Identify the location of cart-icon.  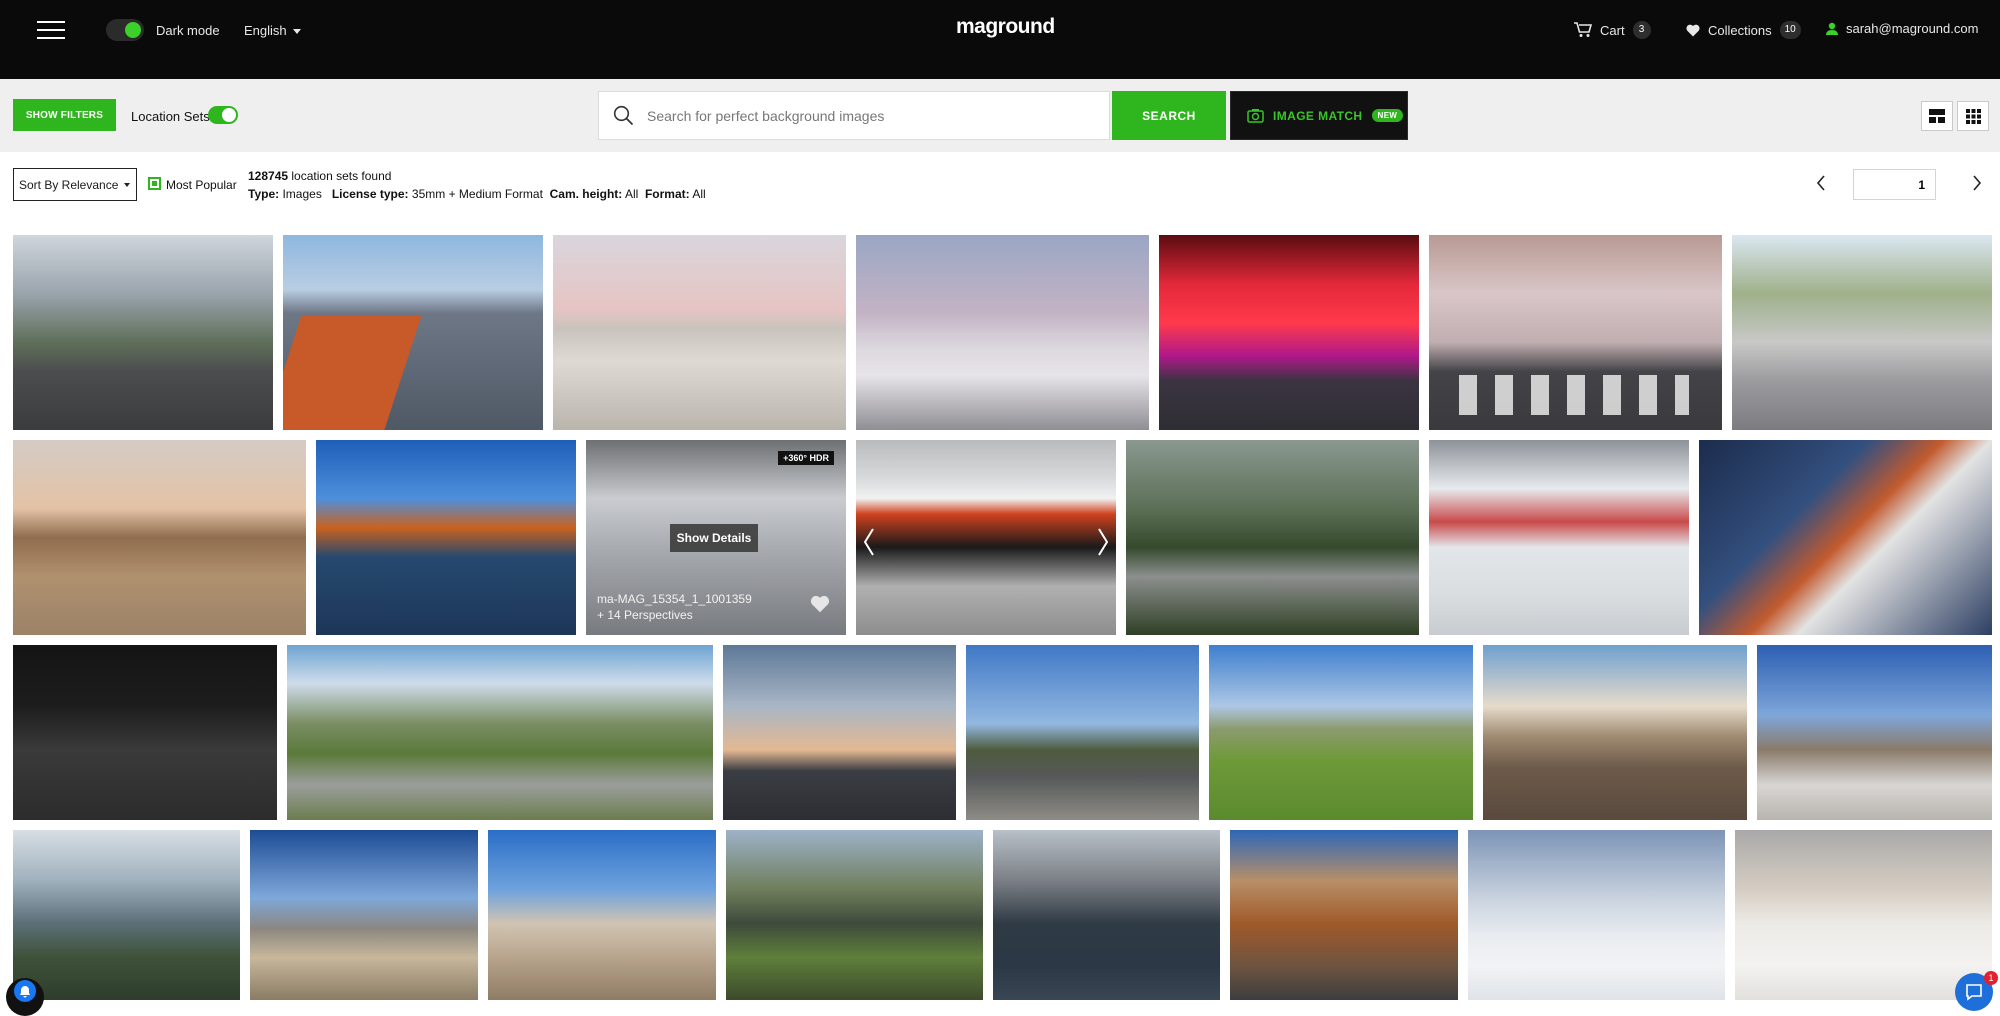
(1583, 29).